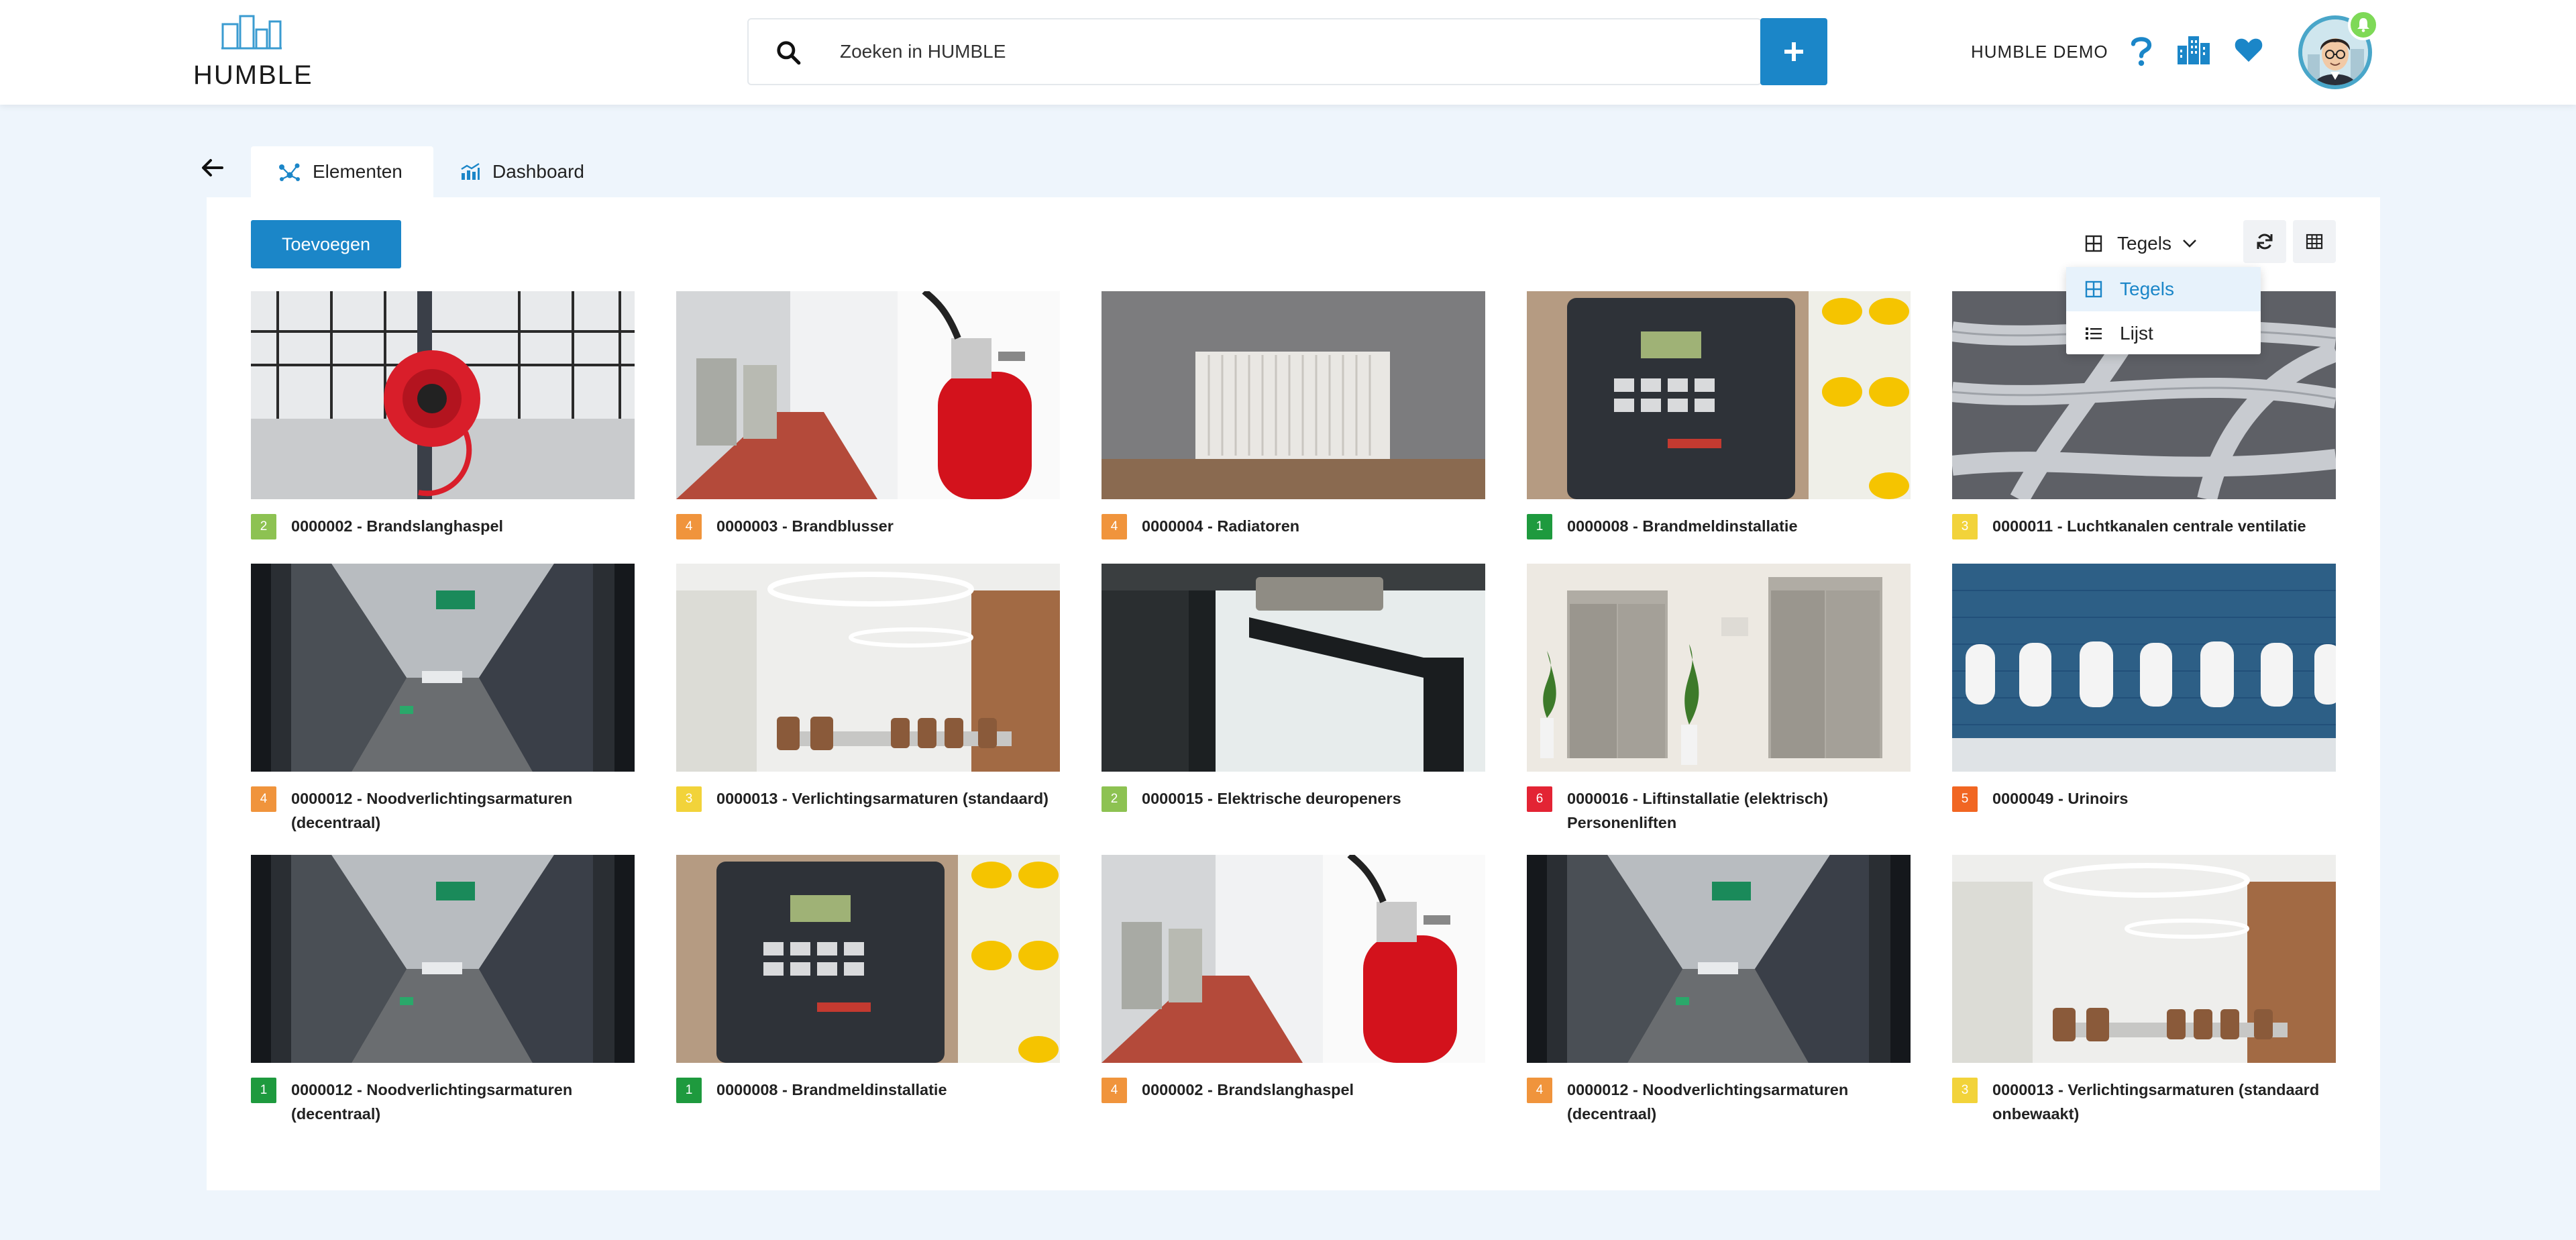 This screenshot has height=1240, width=2576. I want to click on table-view-button, so click(2314, 241).